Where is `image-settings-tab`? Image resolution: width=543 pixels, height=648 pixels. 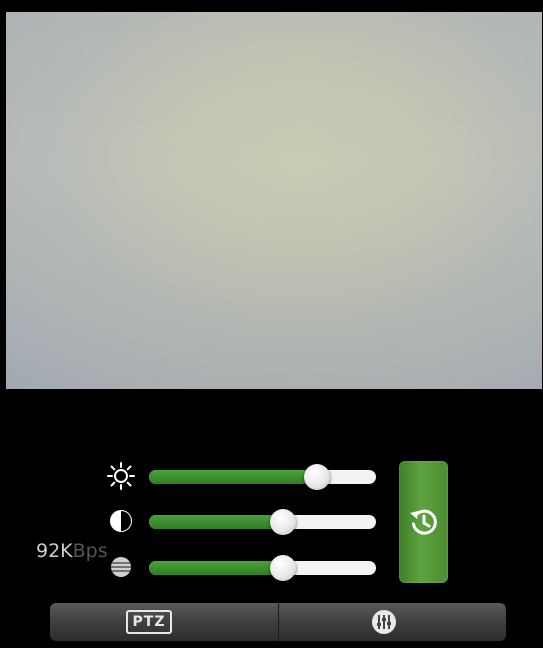 image-settings-tab is located at coordinates (392, 622).